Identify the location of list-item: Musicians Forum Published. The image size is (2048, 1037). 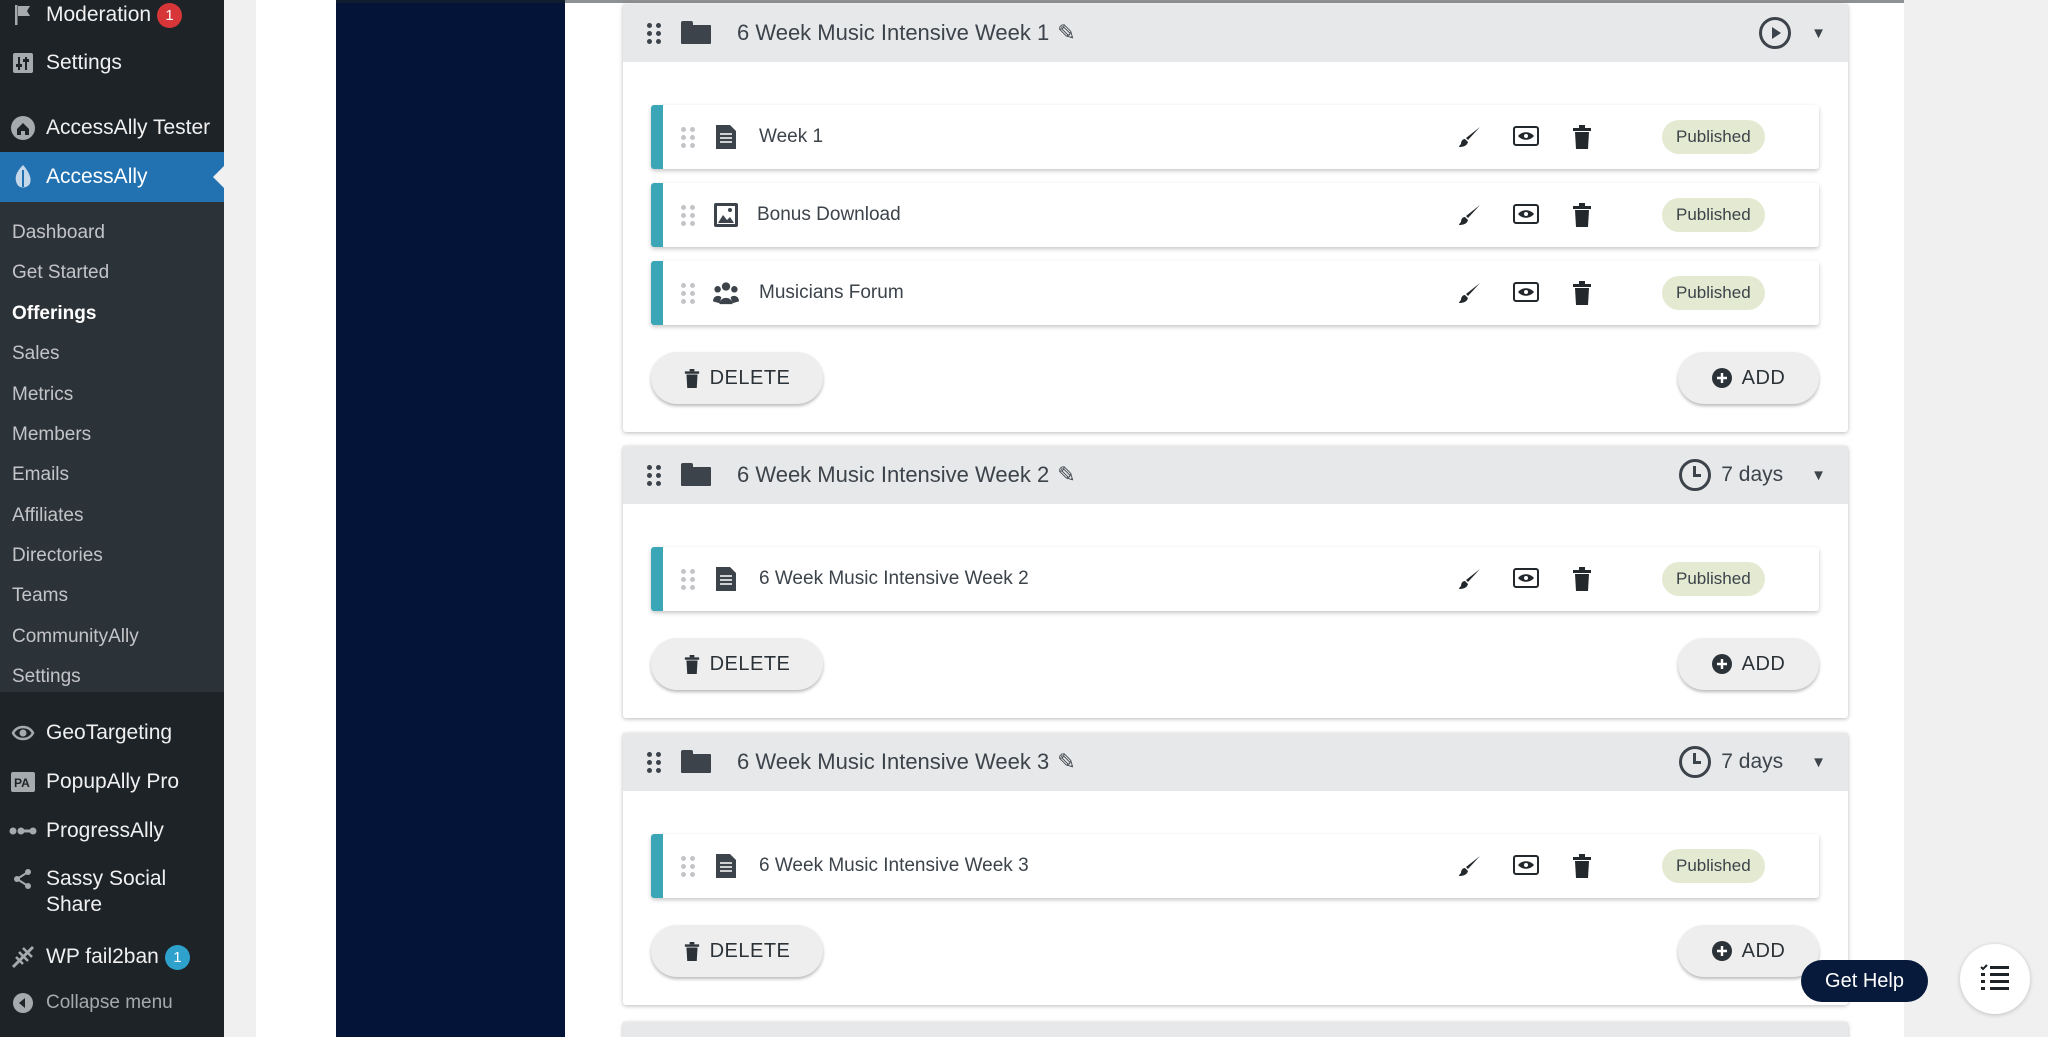
(1235, 293).